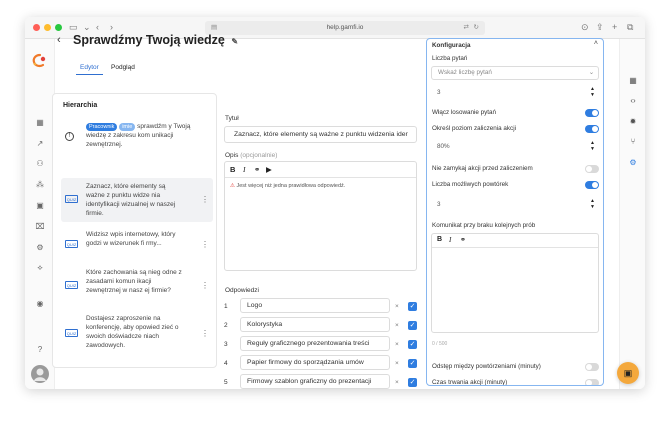 The width and height of the screenshot is (670, 424). What do you see at coordinates (73, 27) in the screenshot?
I see `sidebar-toggle-icon: ▭` at bounding box center [73, 27].